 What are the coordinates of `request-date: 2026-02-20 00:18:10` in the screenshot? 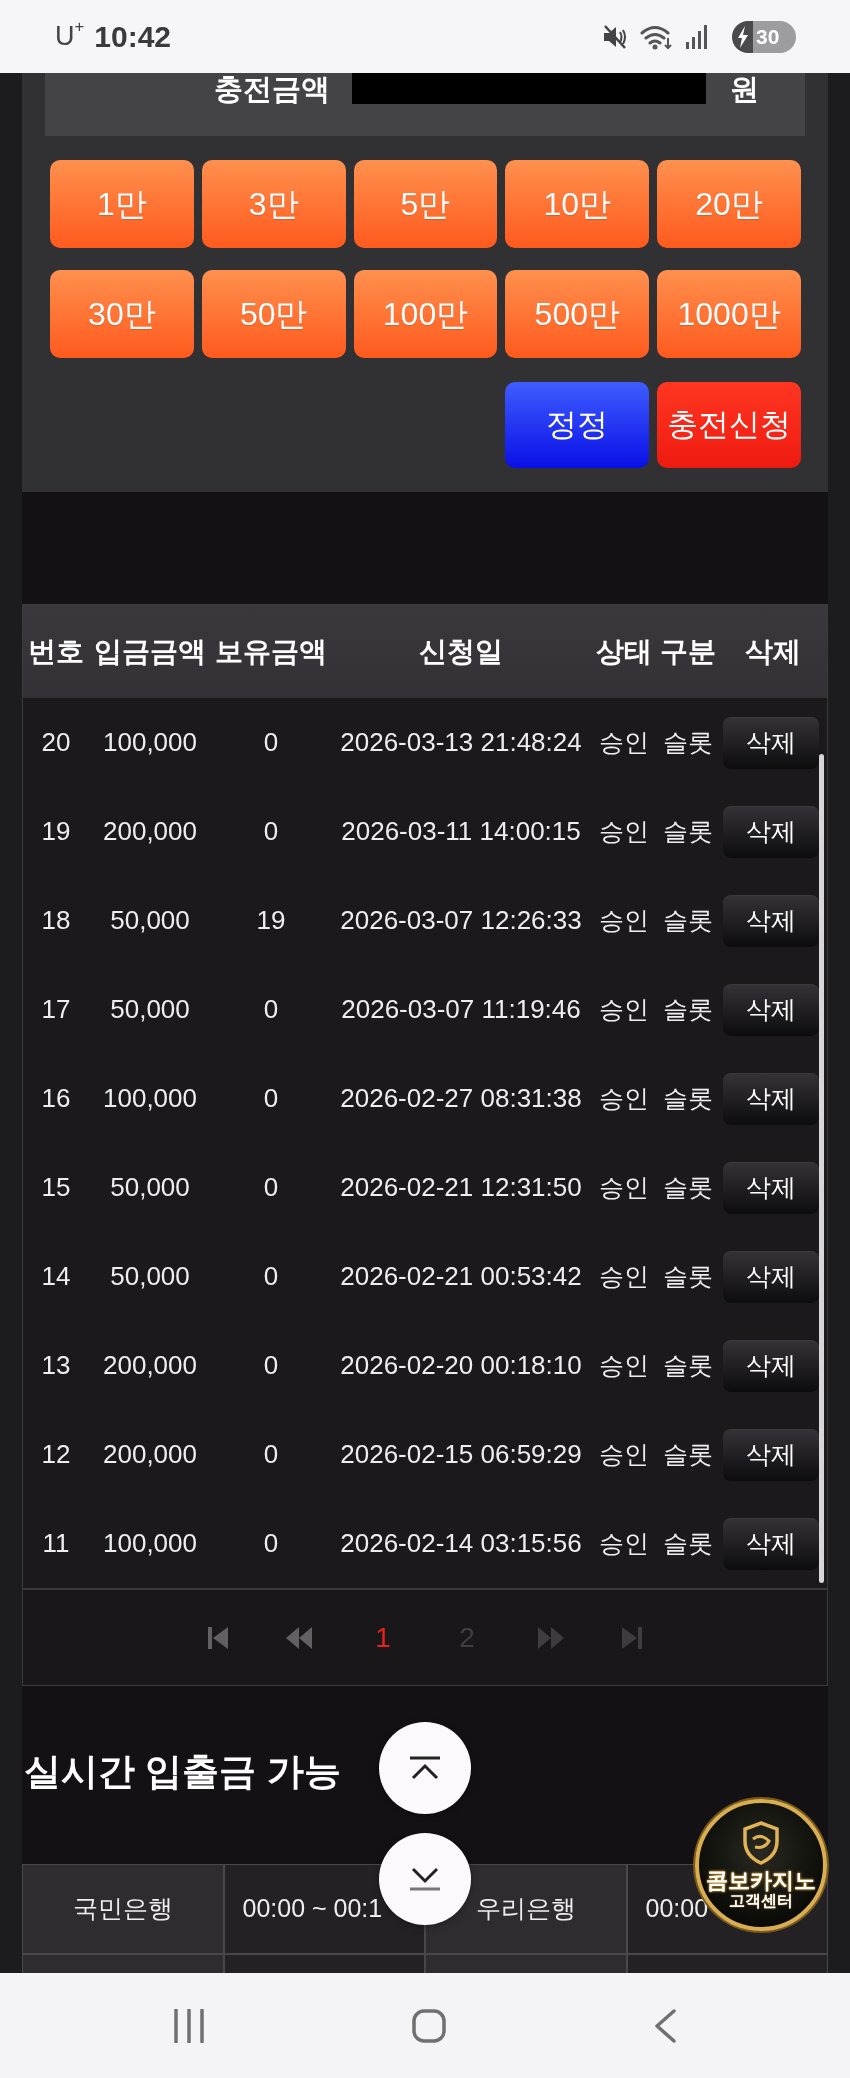 It's located at (461, 1365).